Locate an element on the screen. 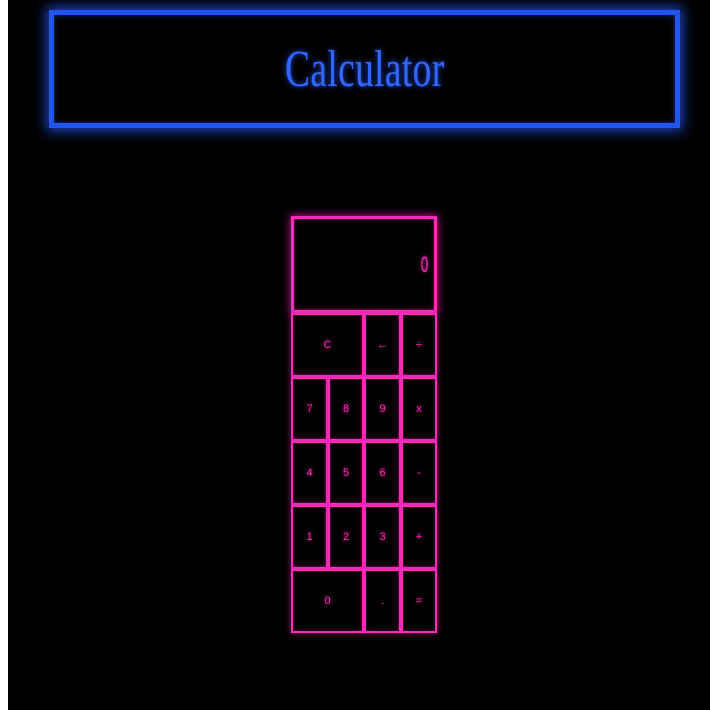 This screenshot has height=710, width=710. backspace-button: ← is located at coordinates (382, 345).